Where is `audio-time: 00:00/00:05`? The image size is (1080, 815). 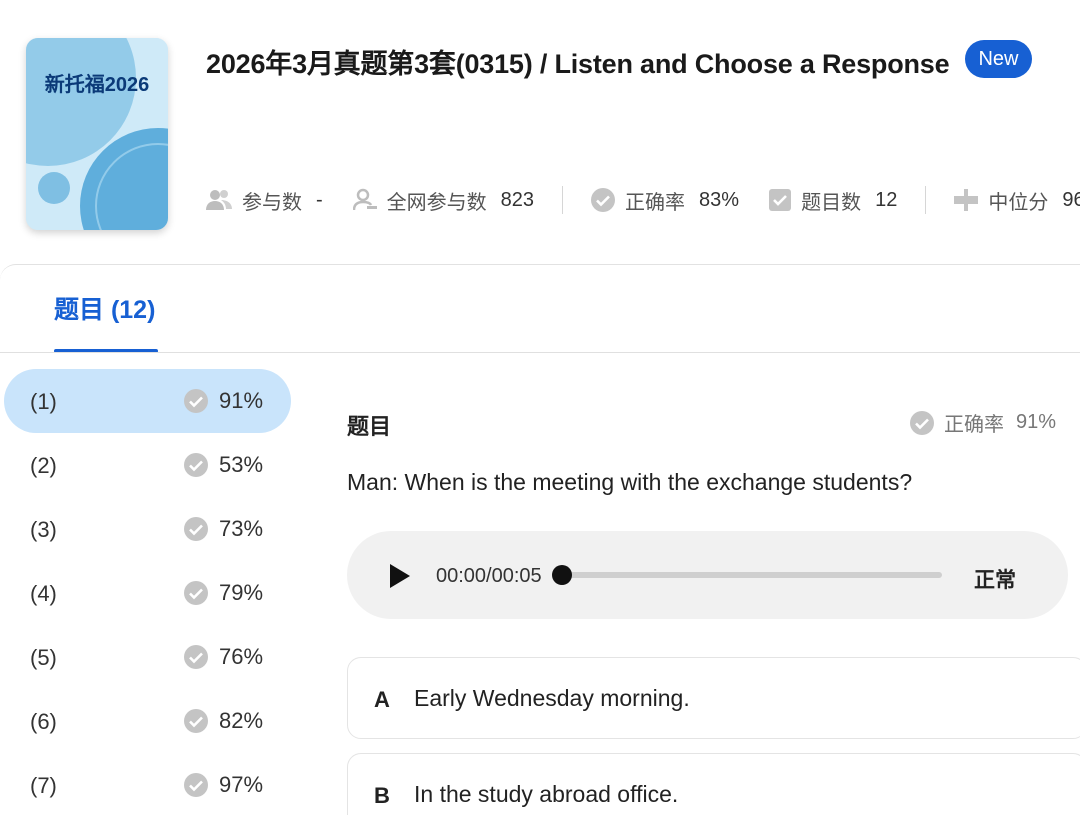
audio-time: 00:00/00:05 is located at coordinates (489, 576).